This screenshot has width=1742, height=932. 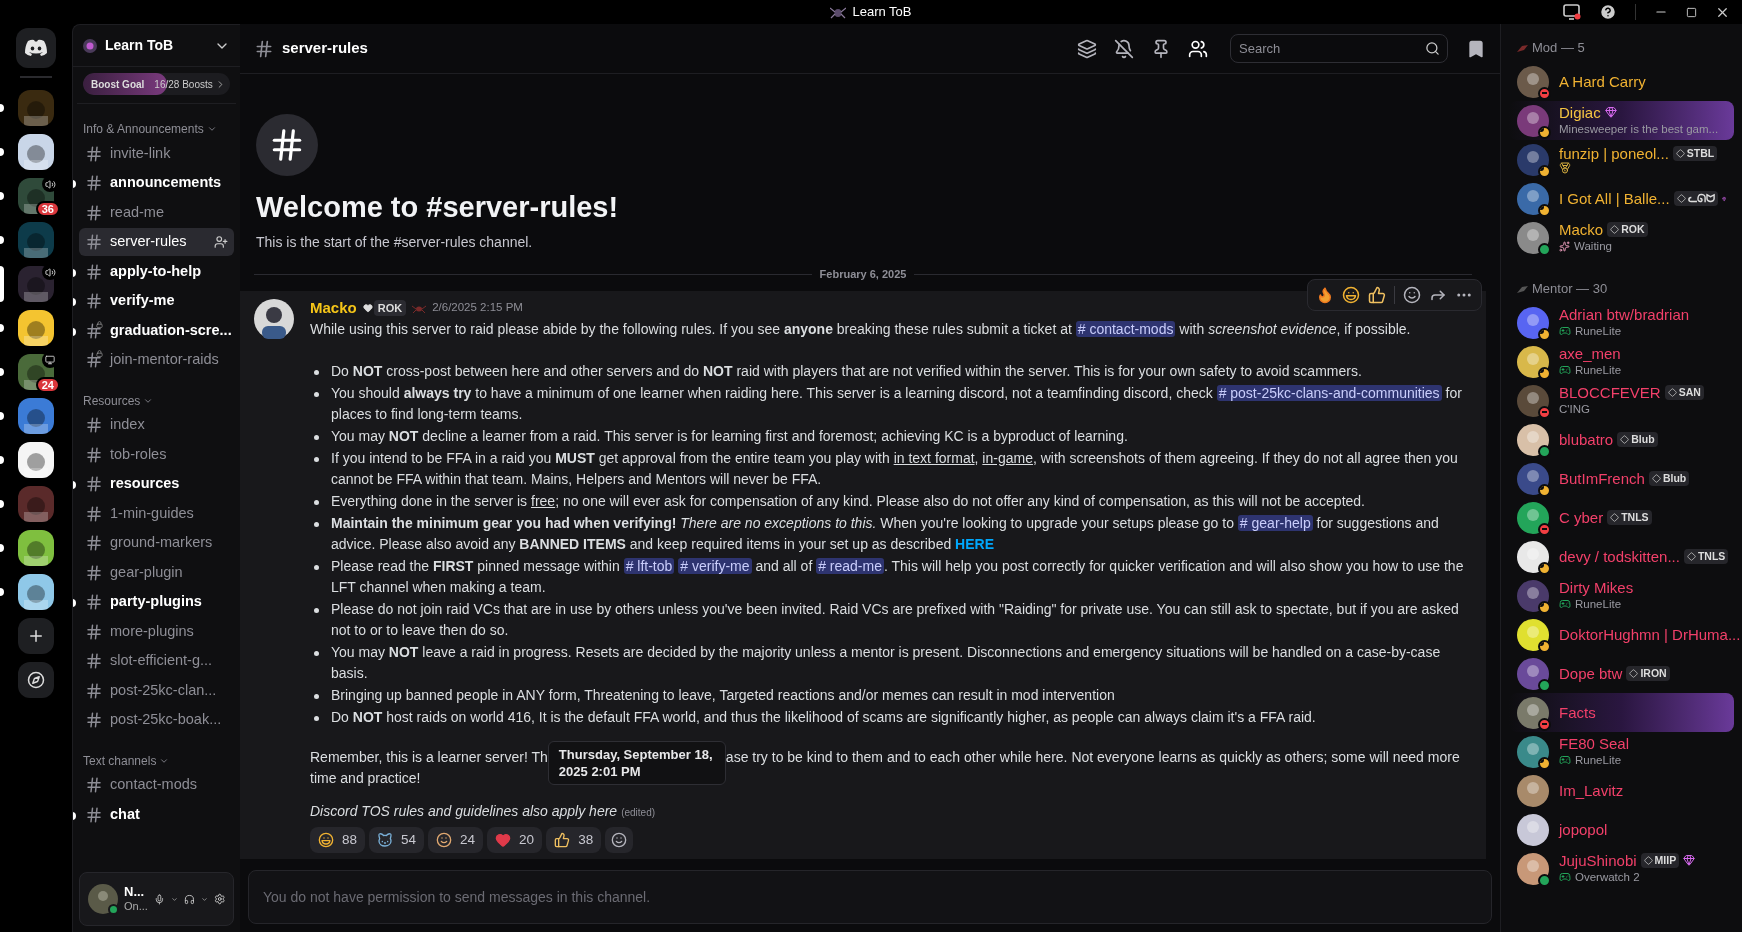 What do you see at coordinates (1412, 294) in the screenshot?
I see `add-reaction-icon` at bounding box center [1412, 294].